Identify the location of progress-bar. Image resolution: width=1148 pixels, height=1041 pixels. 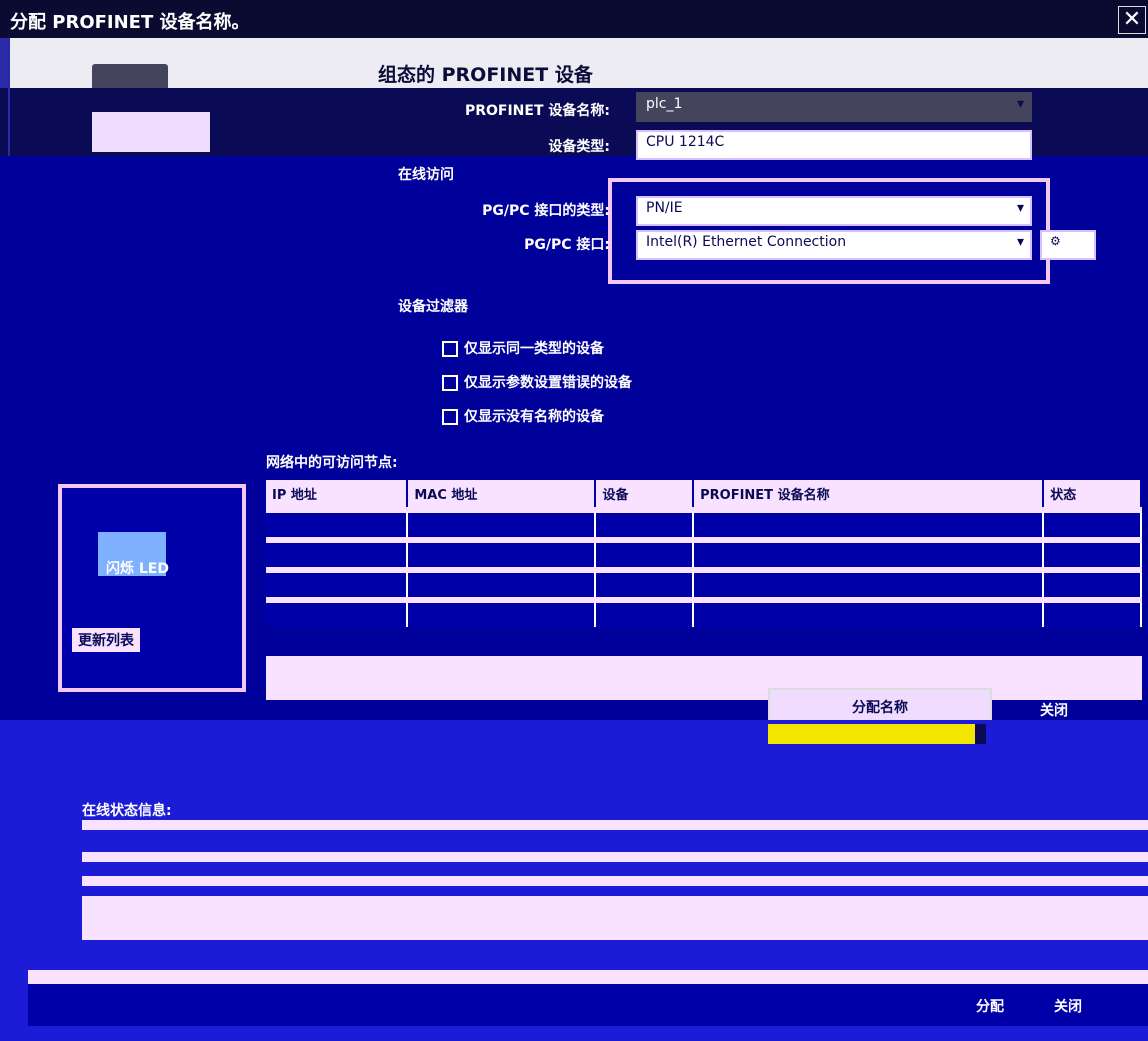
(877, 734).